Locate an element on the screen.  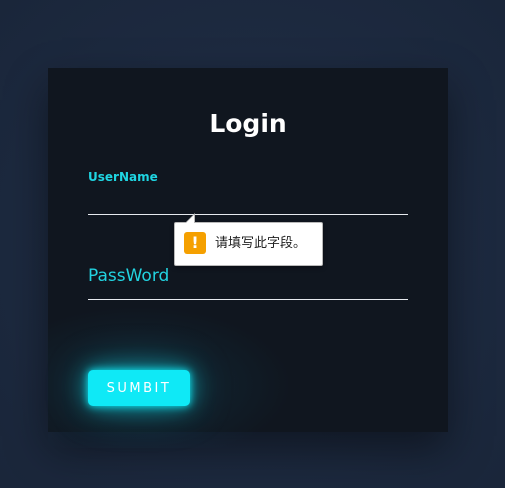
password-underline is located at coordinates (248, 299).